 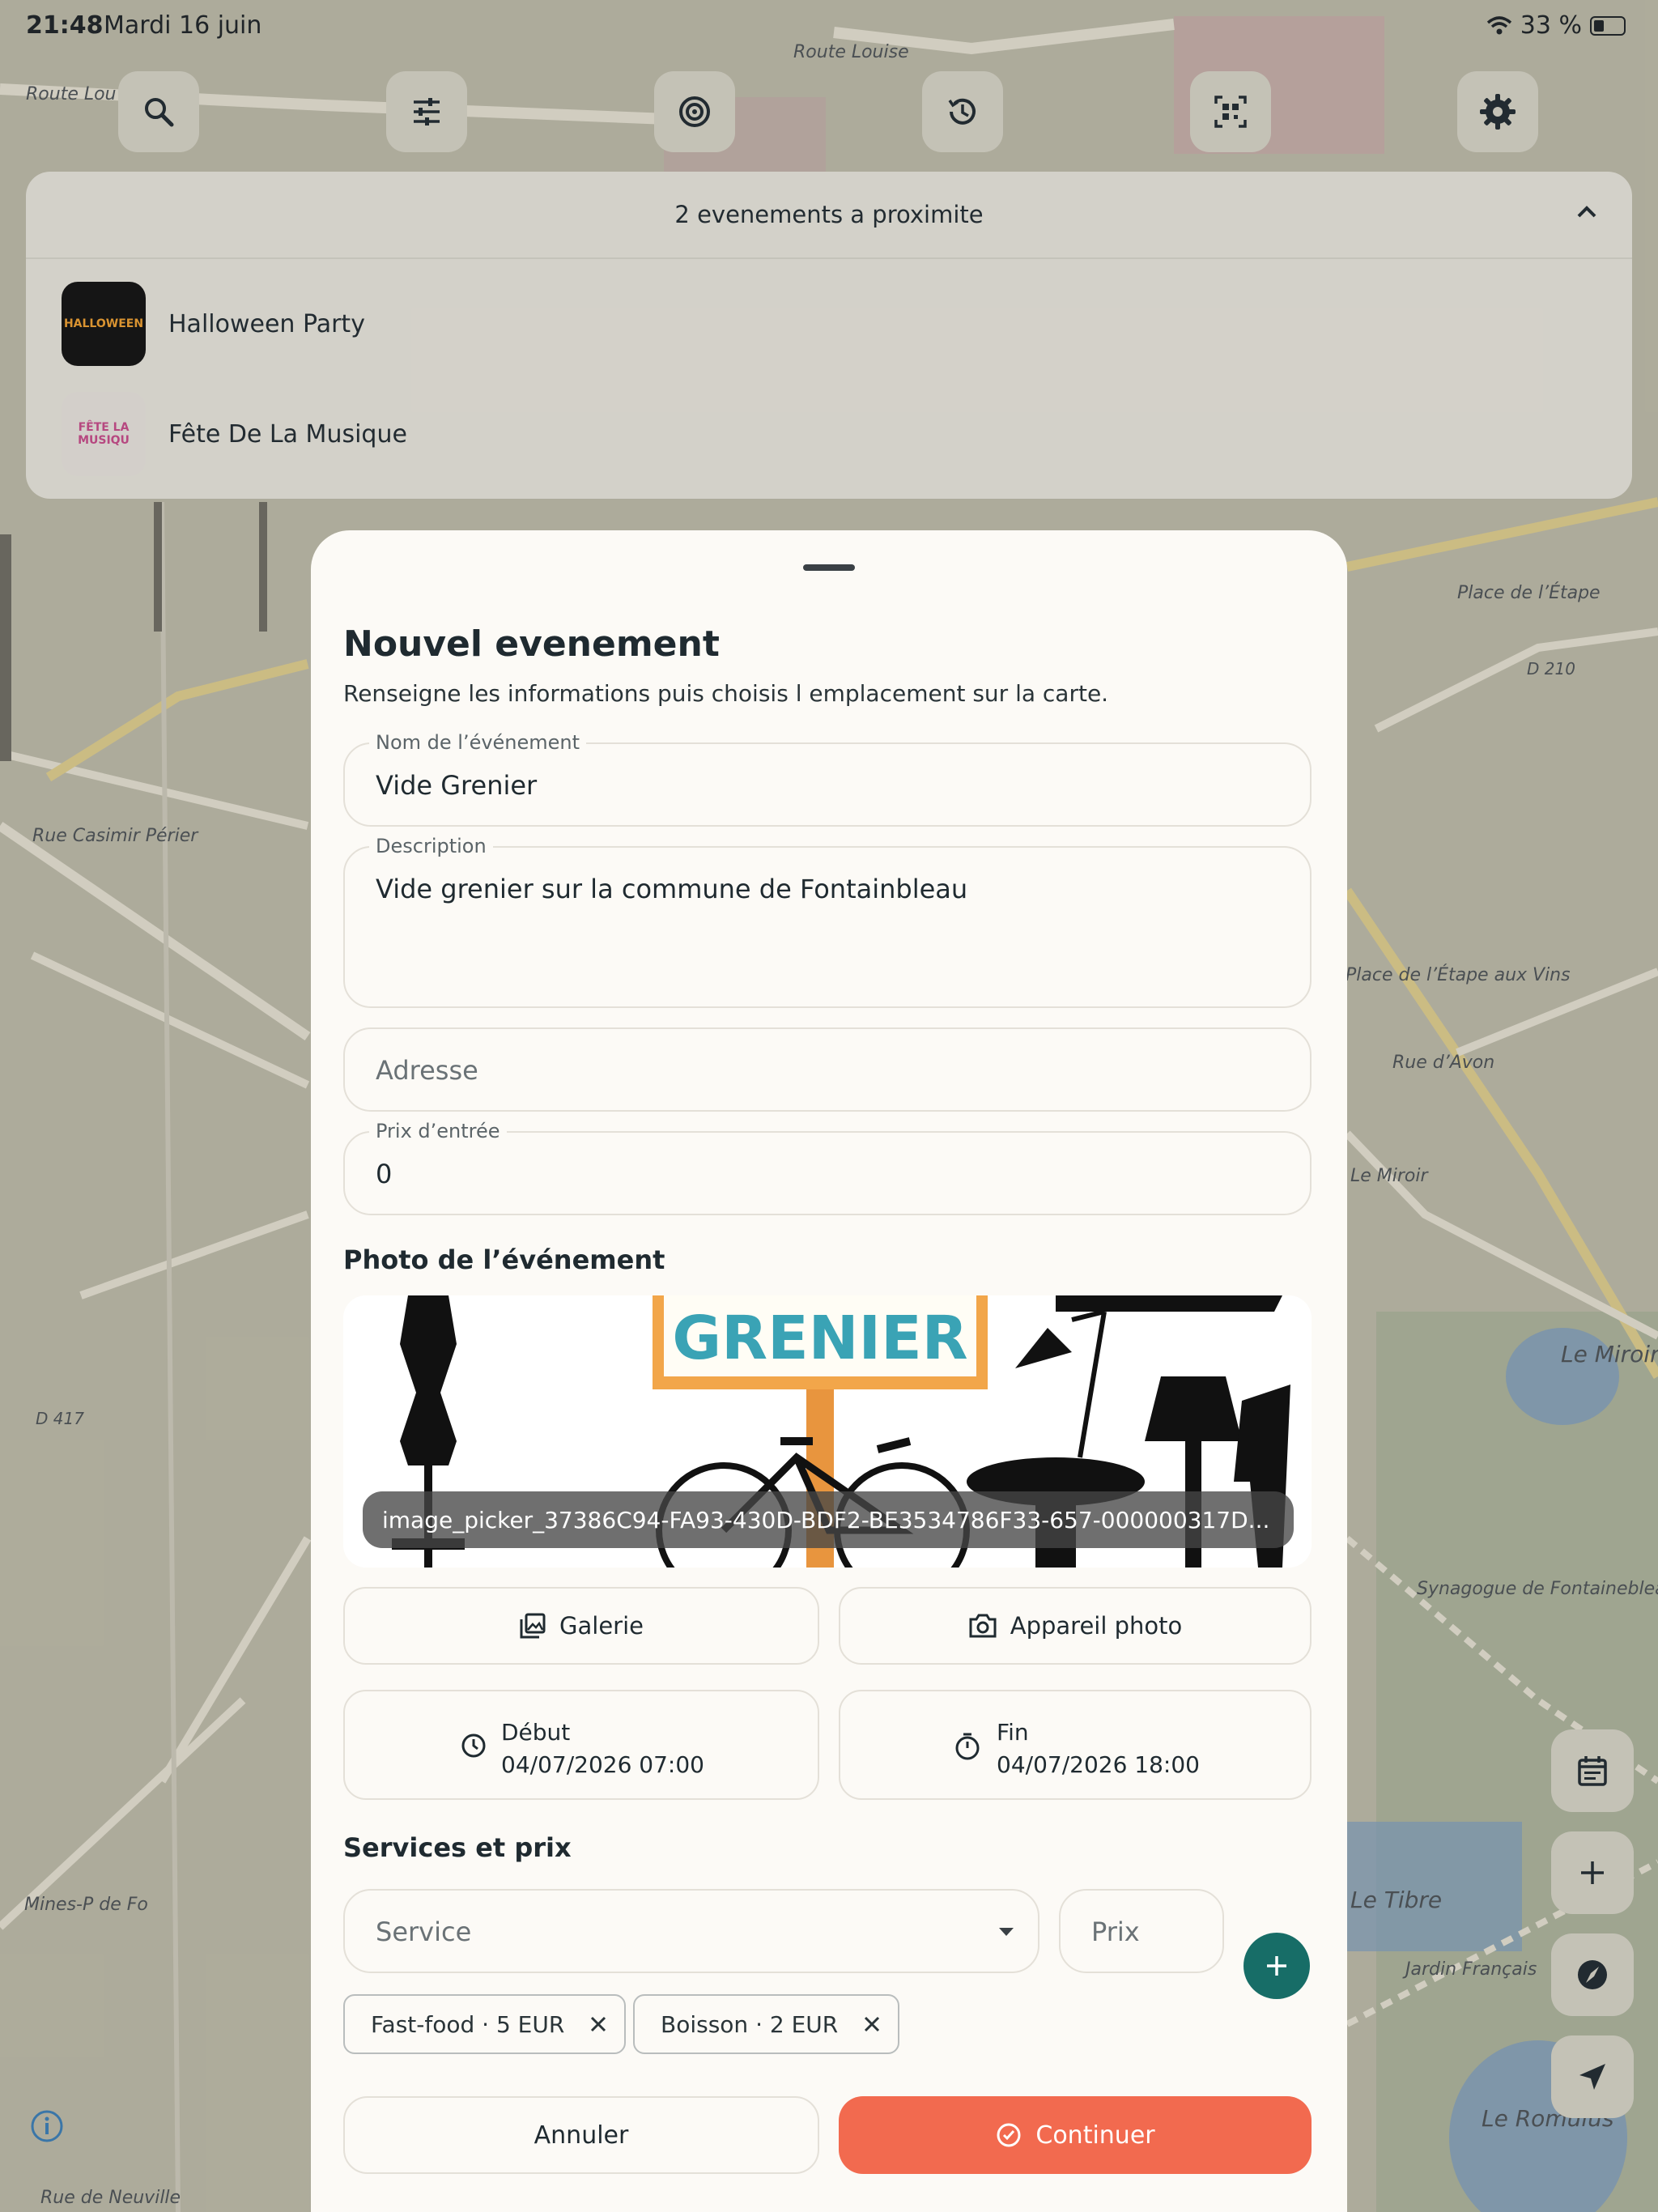 I want to click on clock-icon, so click(x=473, y=1746).